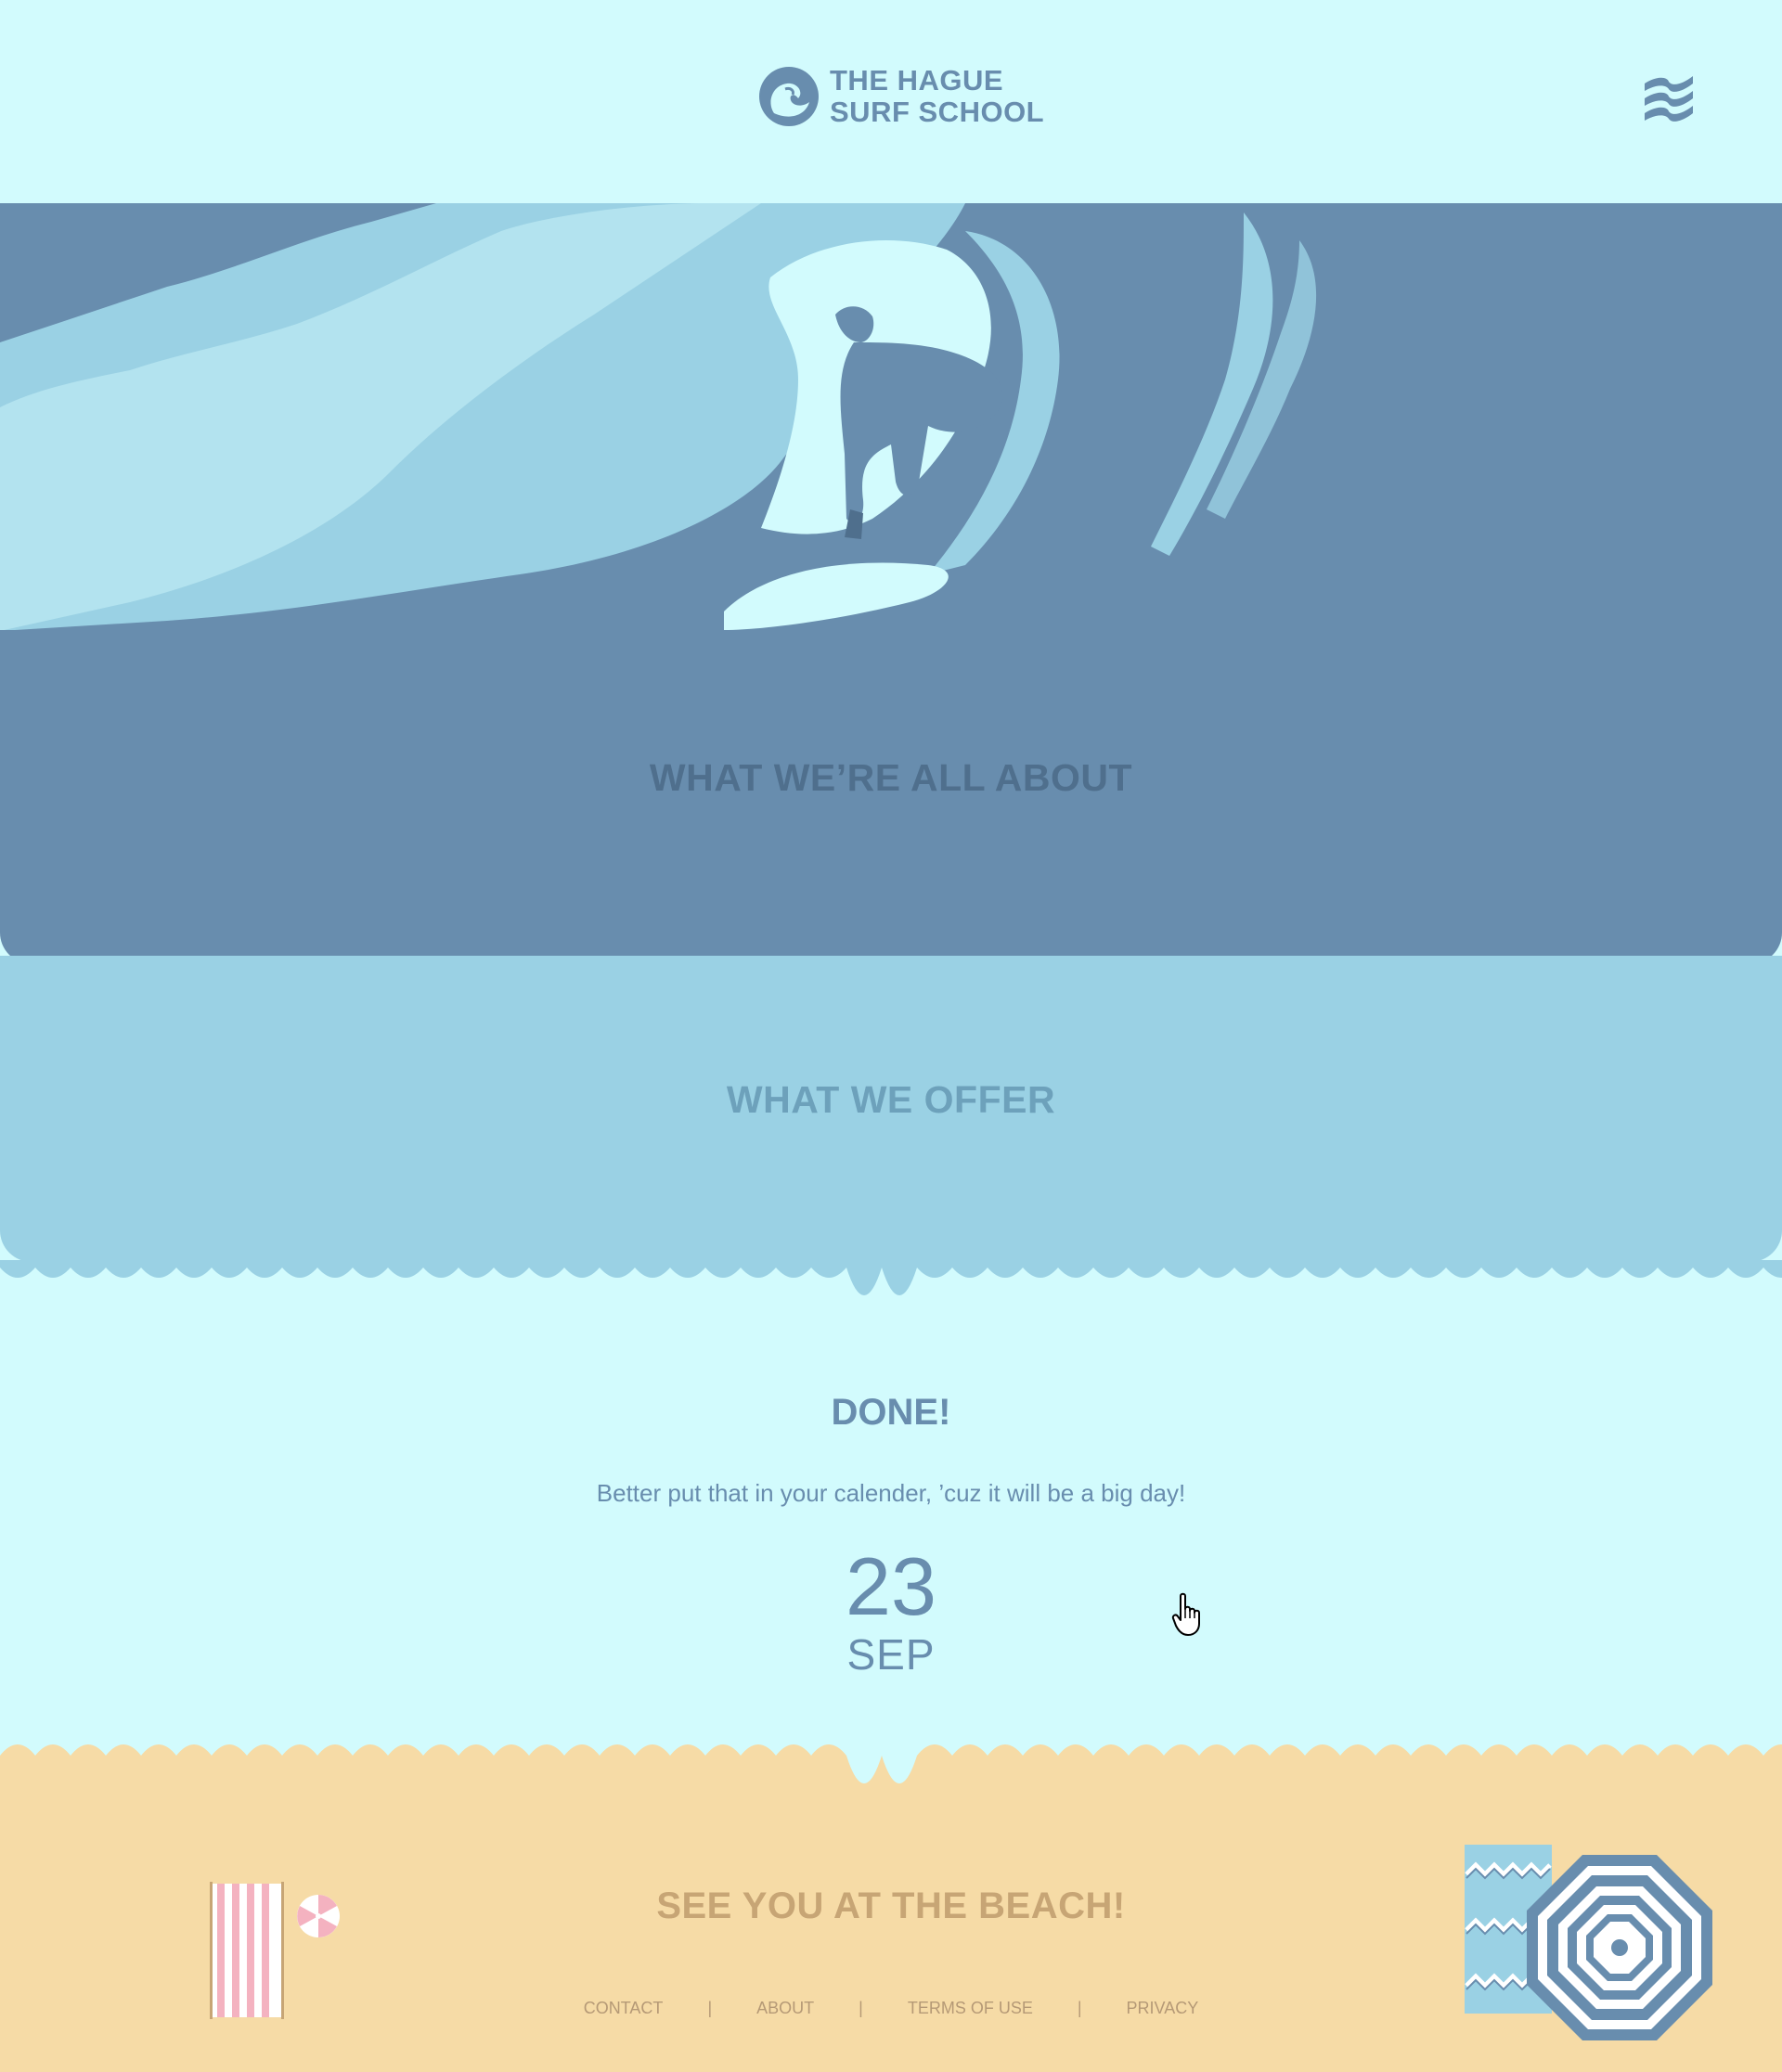 Image resolution: width=1782 pixels, height=2072 pixels. Describe the element at coordinates (891, 1099) in the screenshot. I see `offer-title: WHAT WE OFFER` at that location.